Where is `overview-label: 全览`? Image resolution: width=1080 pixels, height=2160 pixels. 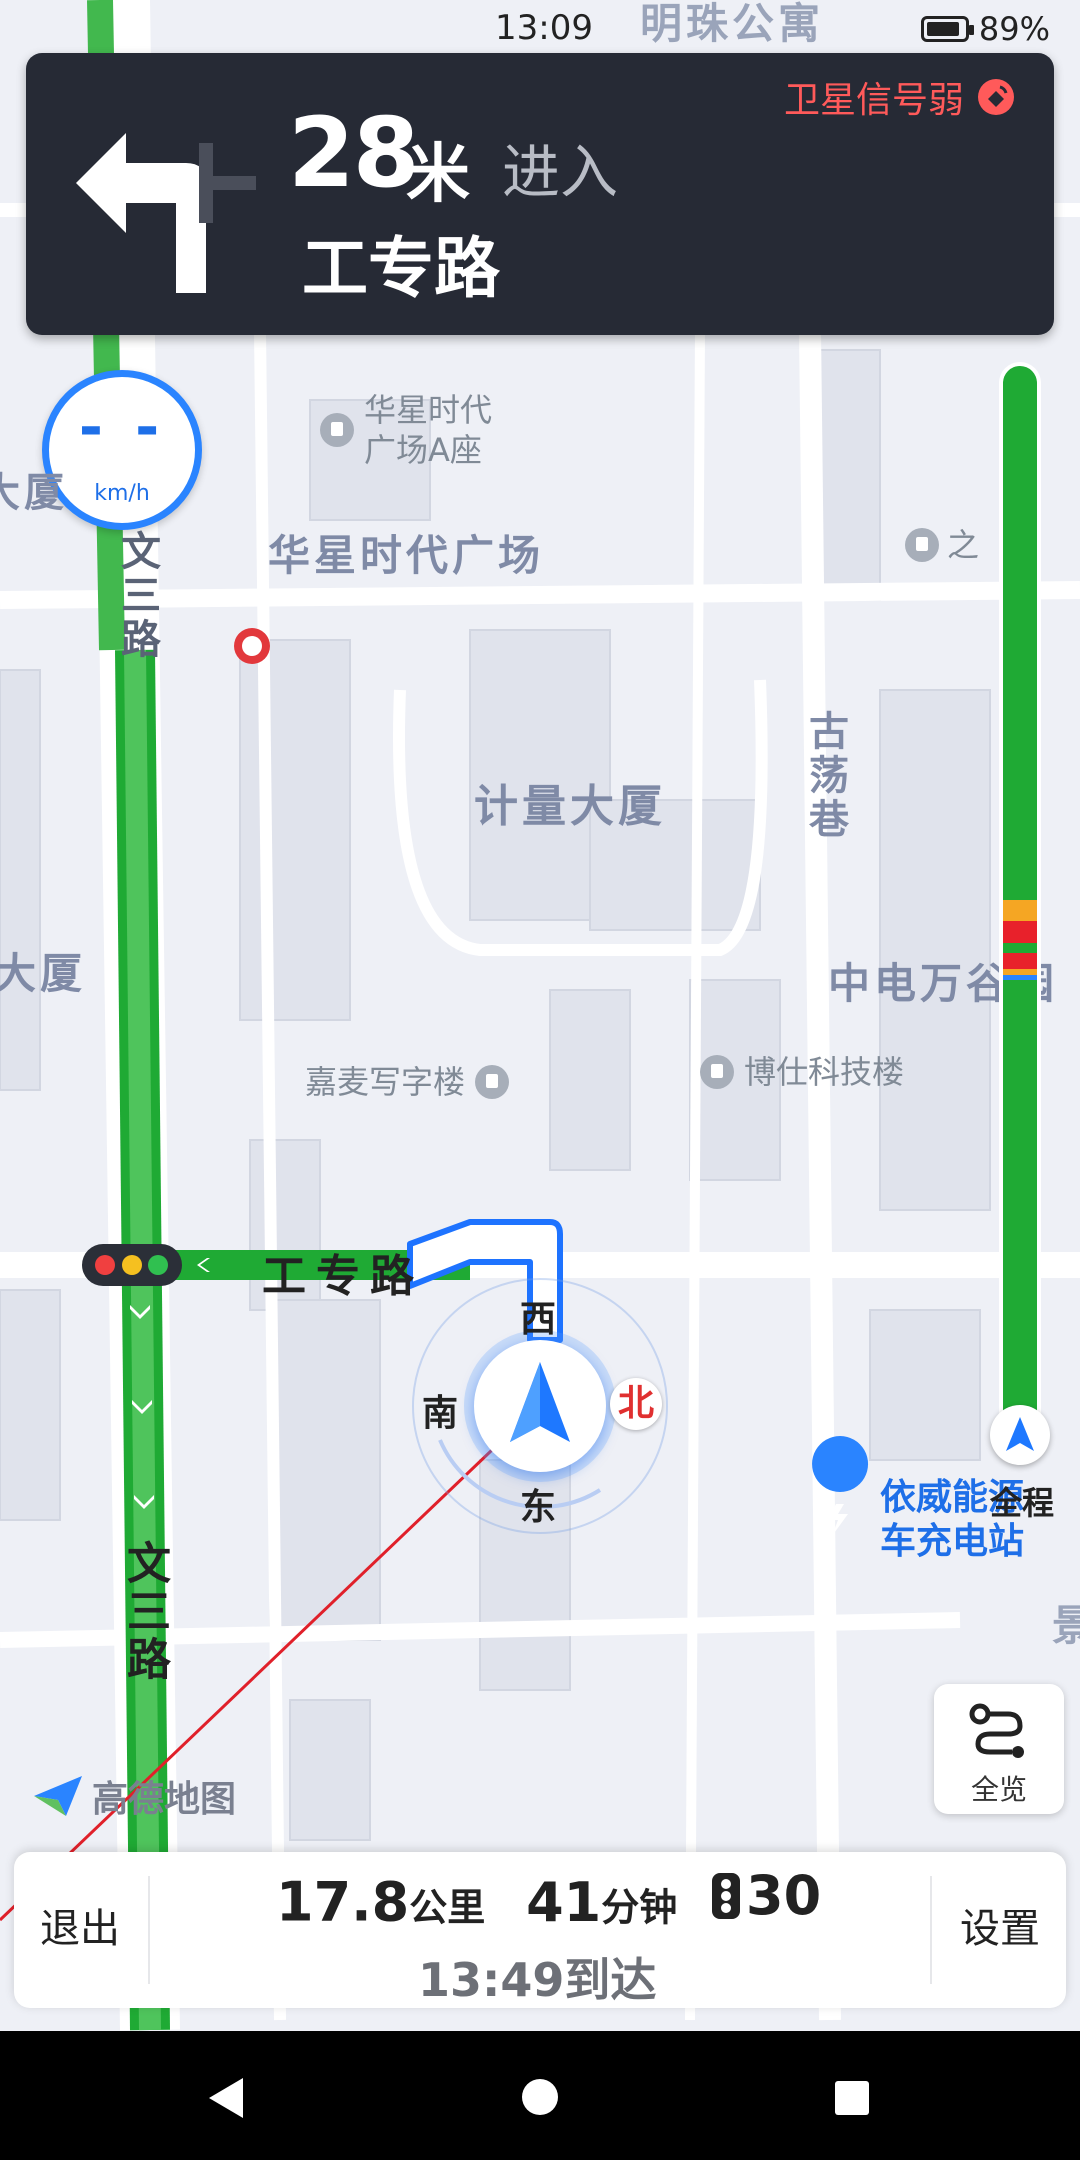 overview-label: 全览 is located at coordinates (998, 1789).